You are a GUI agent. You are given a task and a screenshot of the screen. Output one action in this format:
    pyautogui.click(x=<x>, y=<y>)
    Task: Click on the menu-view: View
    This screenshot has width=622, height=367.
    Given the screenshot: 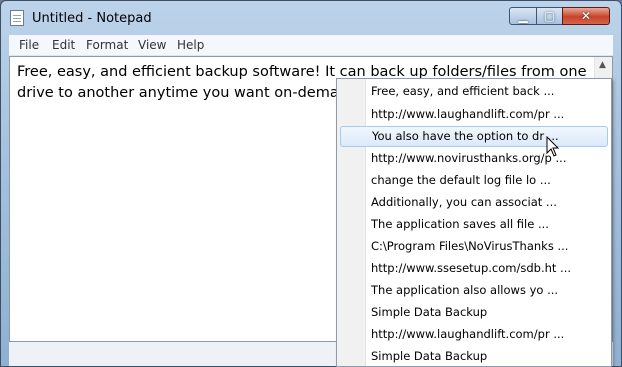 What is the action you would take?
    pyautogui.click(x=152, y=45)
    